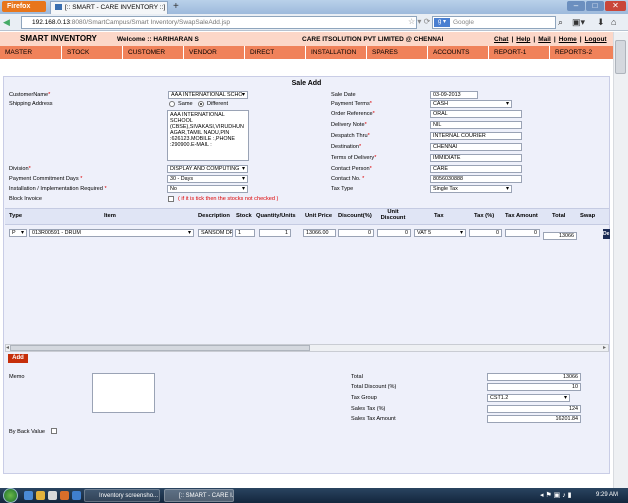 This screenshot has height=503, width=628. Describe the element at coordinates (111, 233) in the screenshot. I see `row-item-select: 013R00591 - DRUM` at that location.